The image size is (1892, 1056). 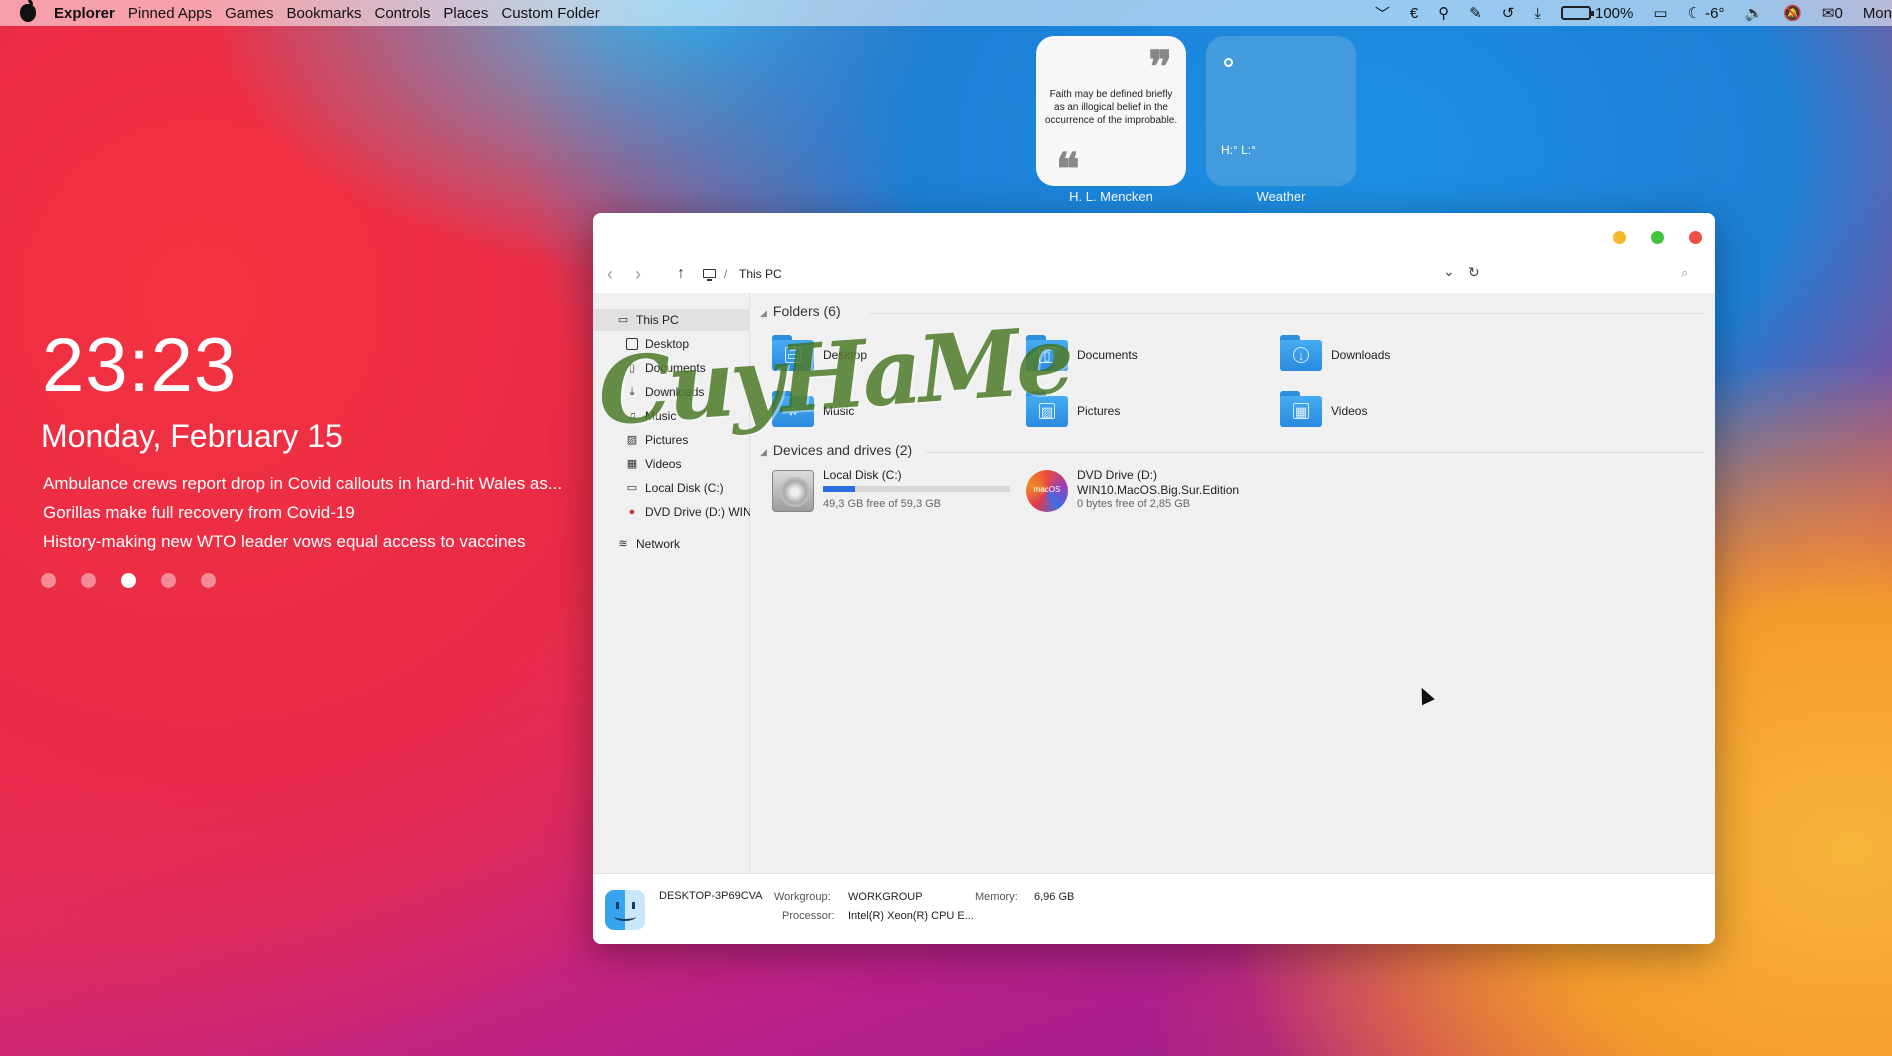 I want to click on monitor-icon, so click(x=709, y=275).